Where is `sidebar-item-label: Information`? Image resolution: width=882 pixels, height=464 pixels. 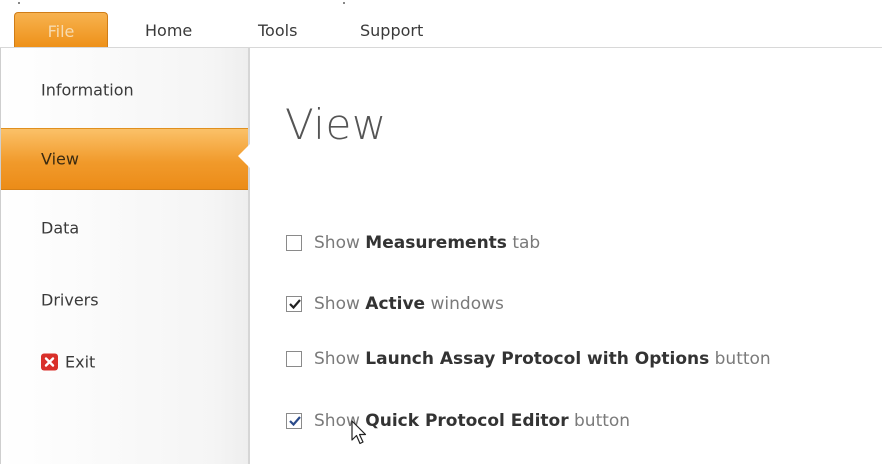
sidebar-item-label: Information is located at coordinates (87, 90).